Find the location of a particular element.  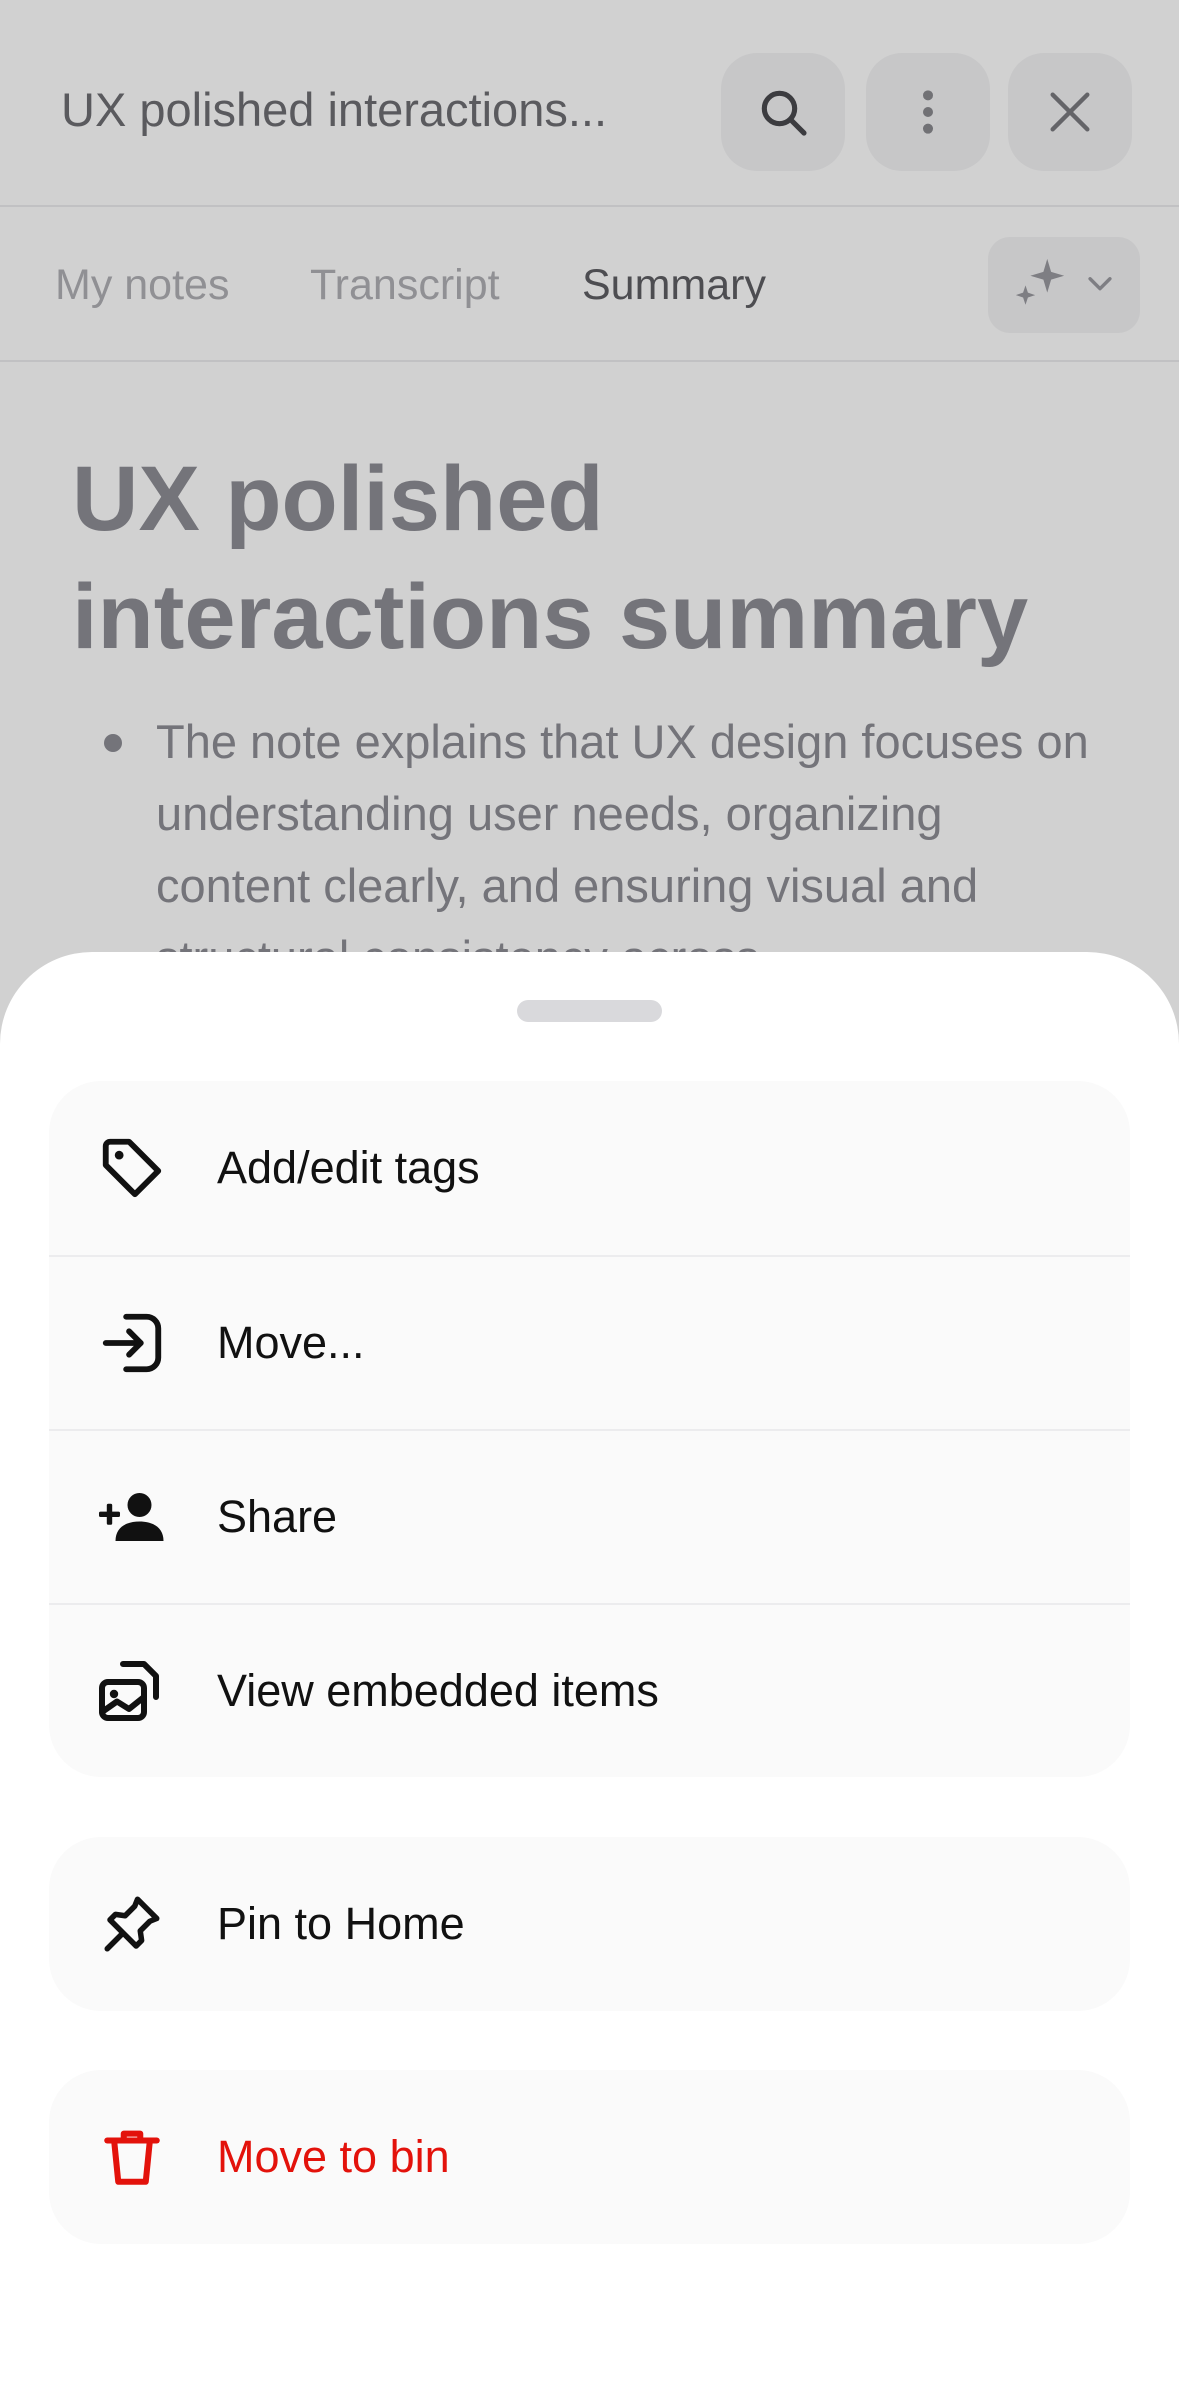

pin-icon is located at coordinates (132, 1924).